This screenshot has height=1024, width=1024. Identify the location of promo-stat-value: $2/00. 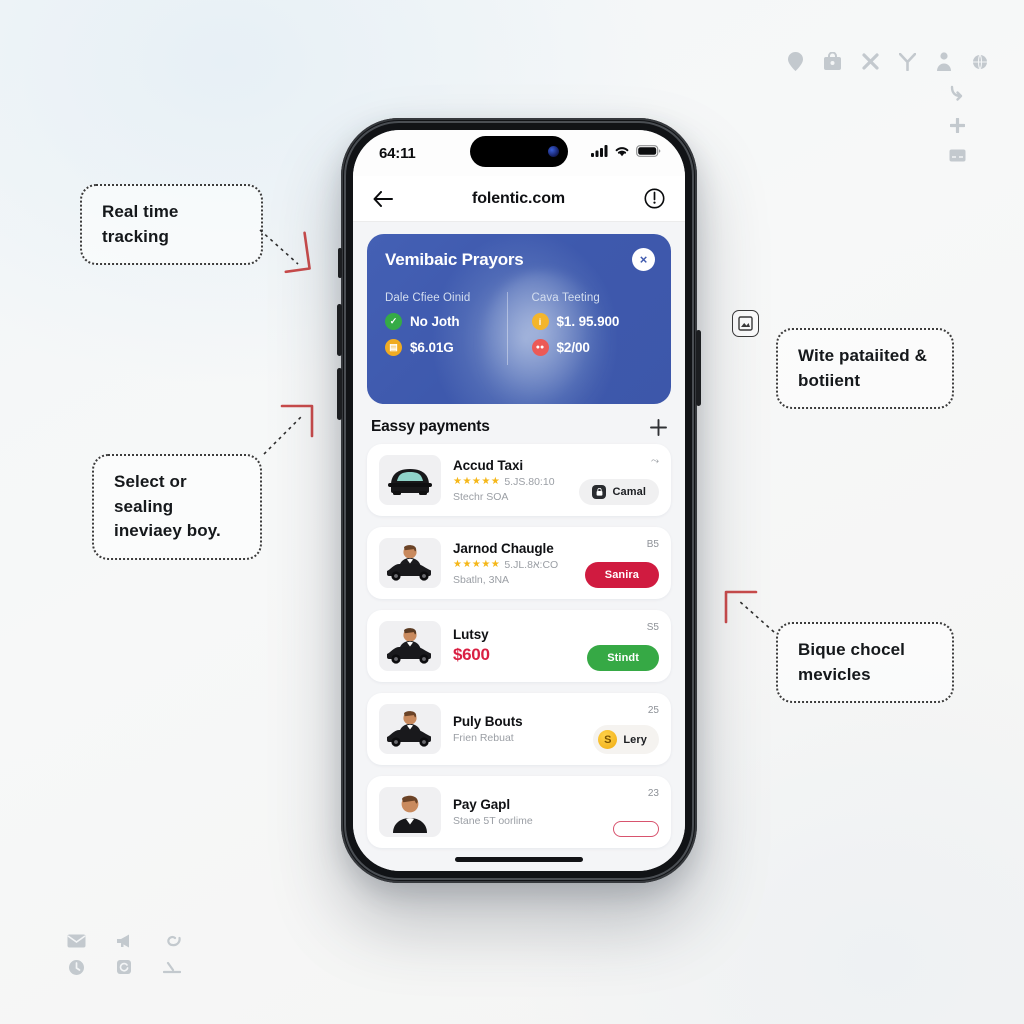
(573, 347).